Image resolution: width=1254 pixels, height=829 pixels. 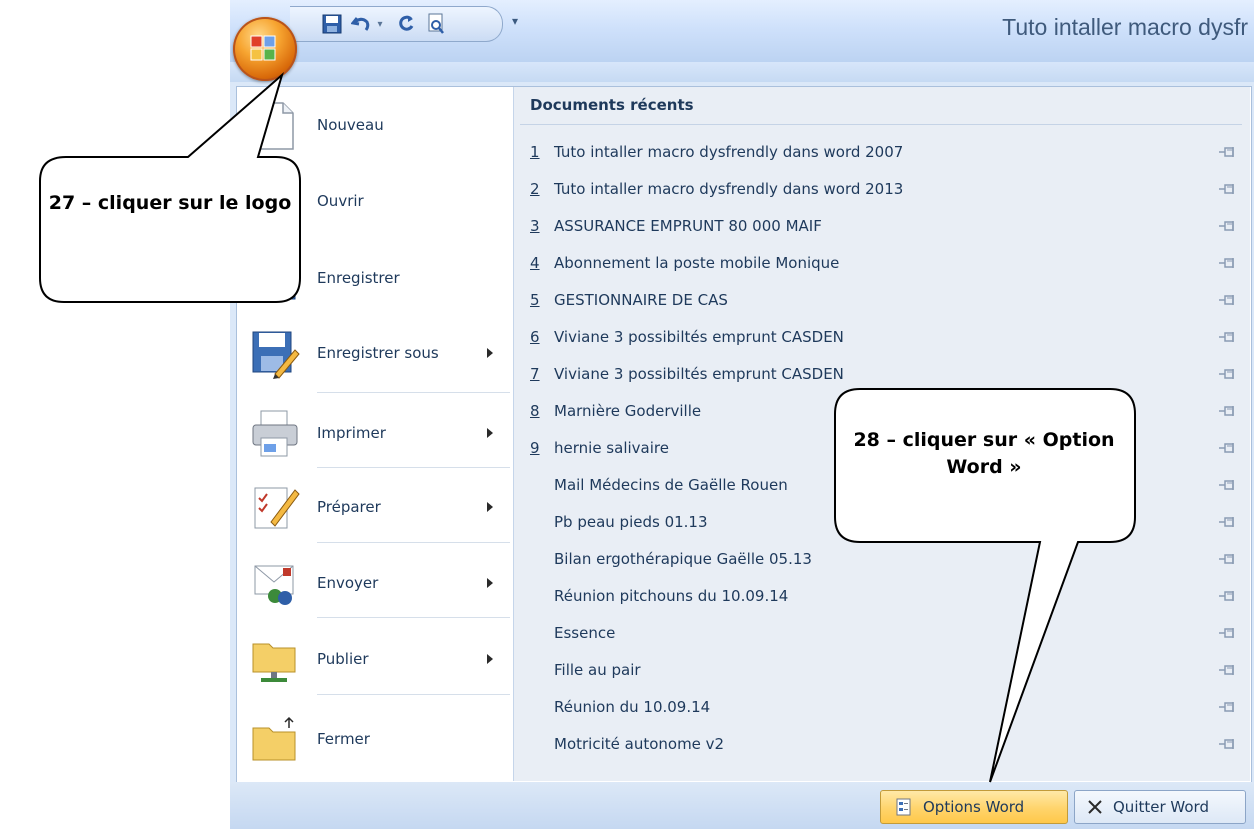 I want to click on callout-28-text: 28 – cliquer sur « Option Word », so click(x=984, y=453).